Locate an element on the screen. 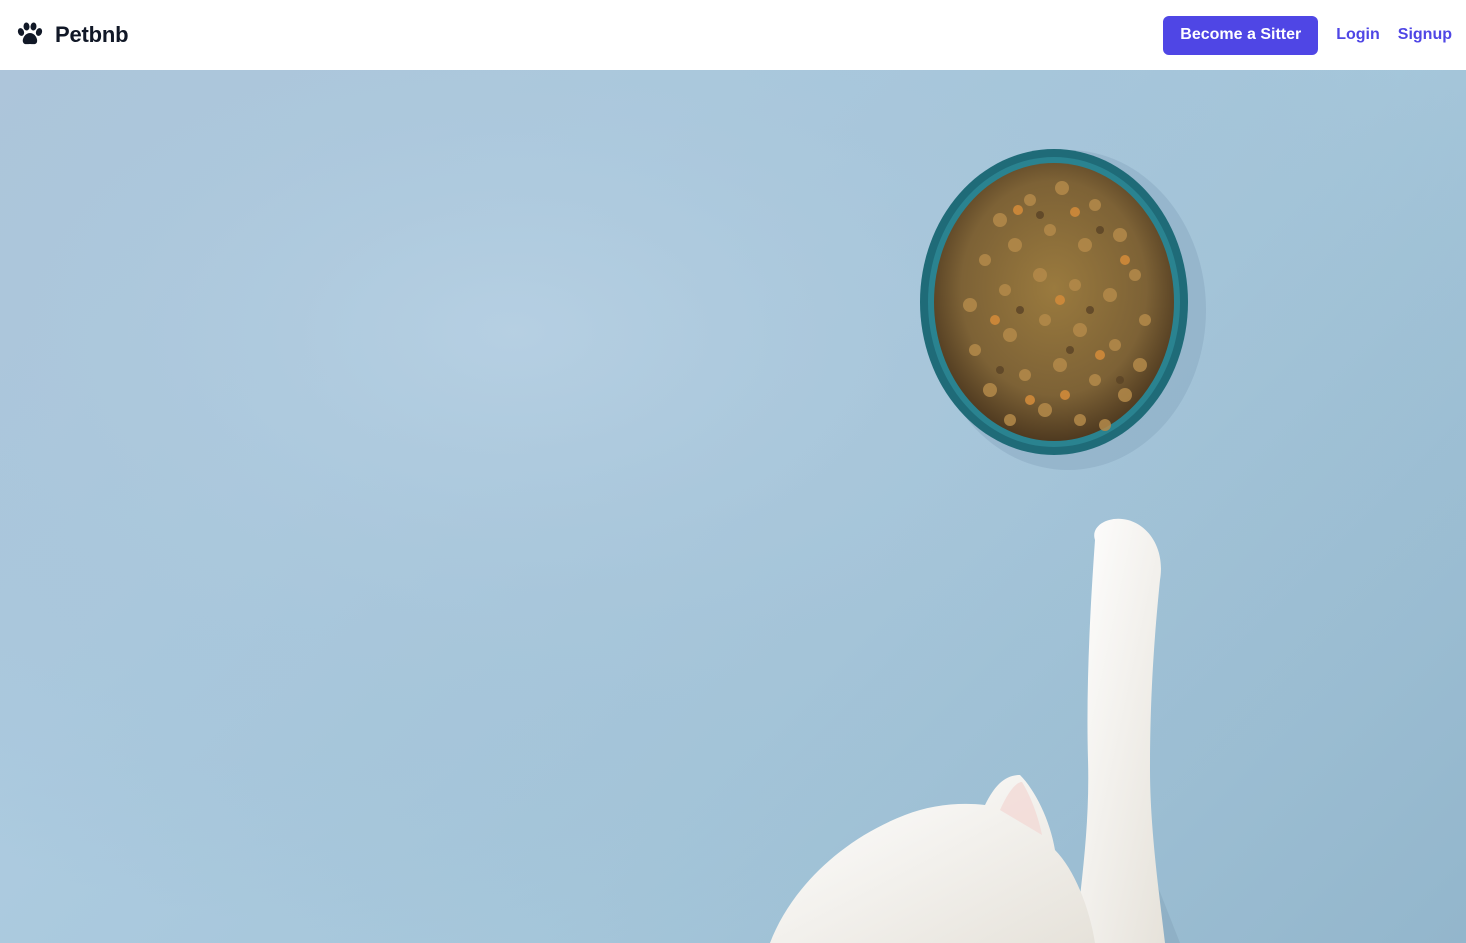  brand-logo: Petbnb is located at coordinates (72, 35).